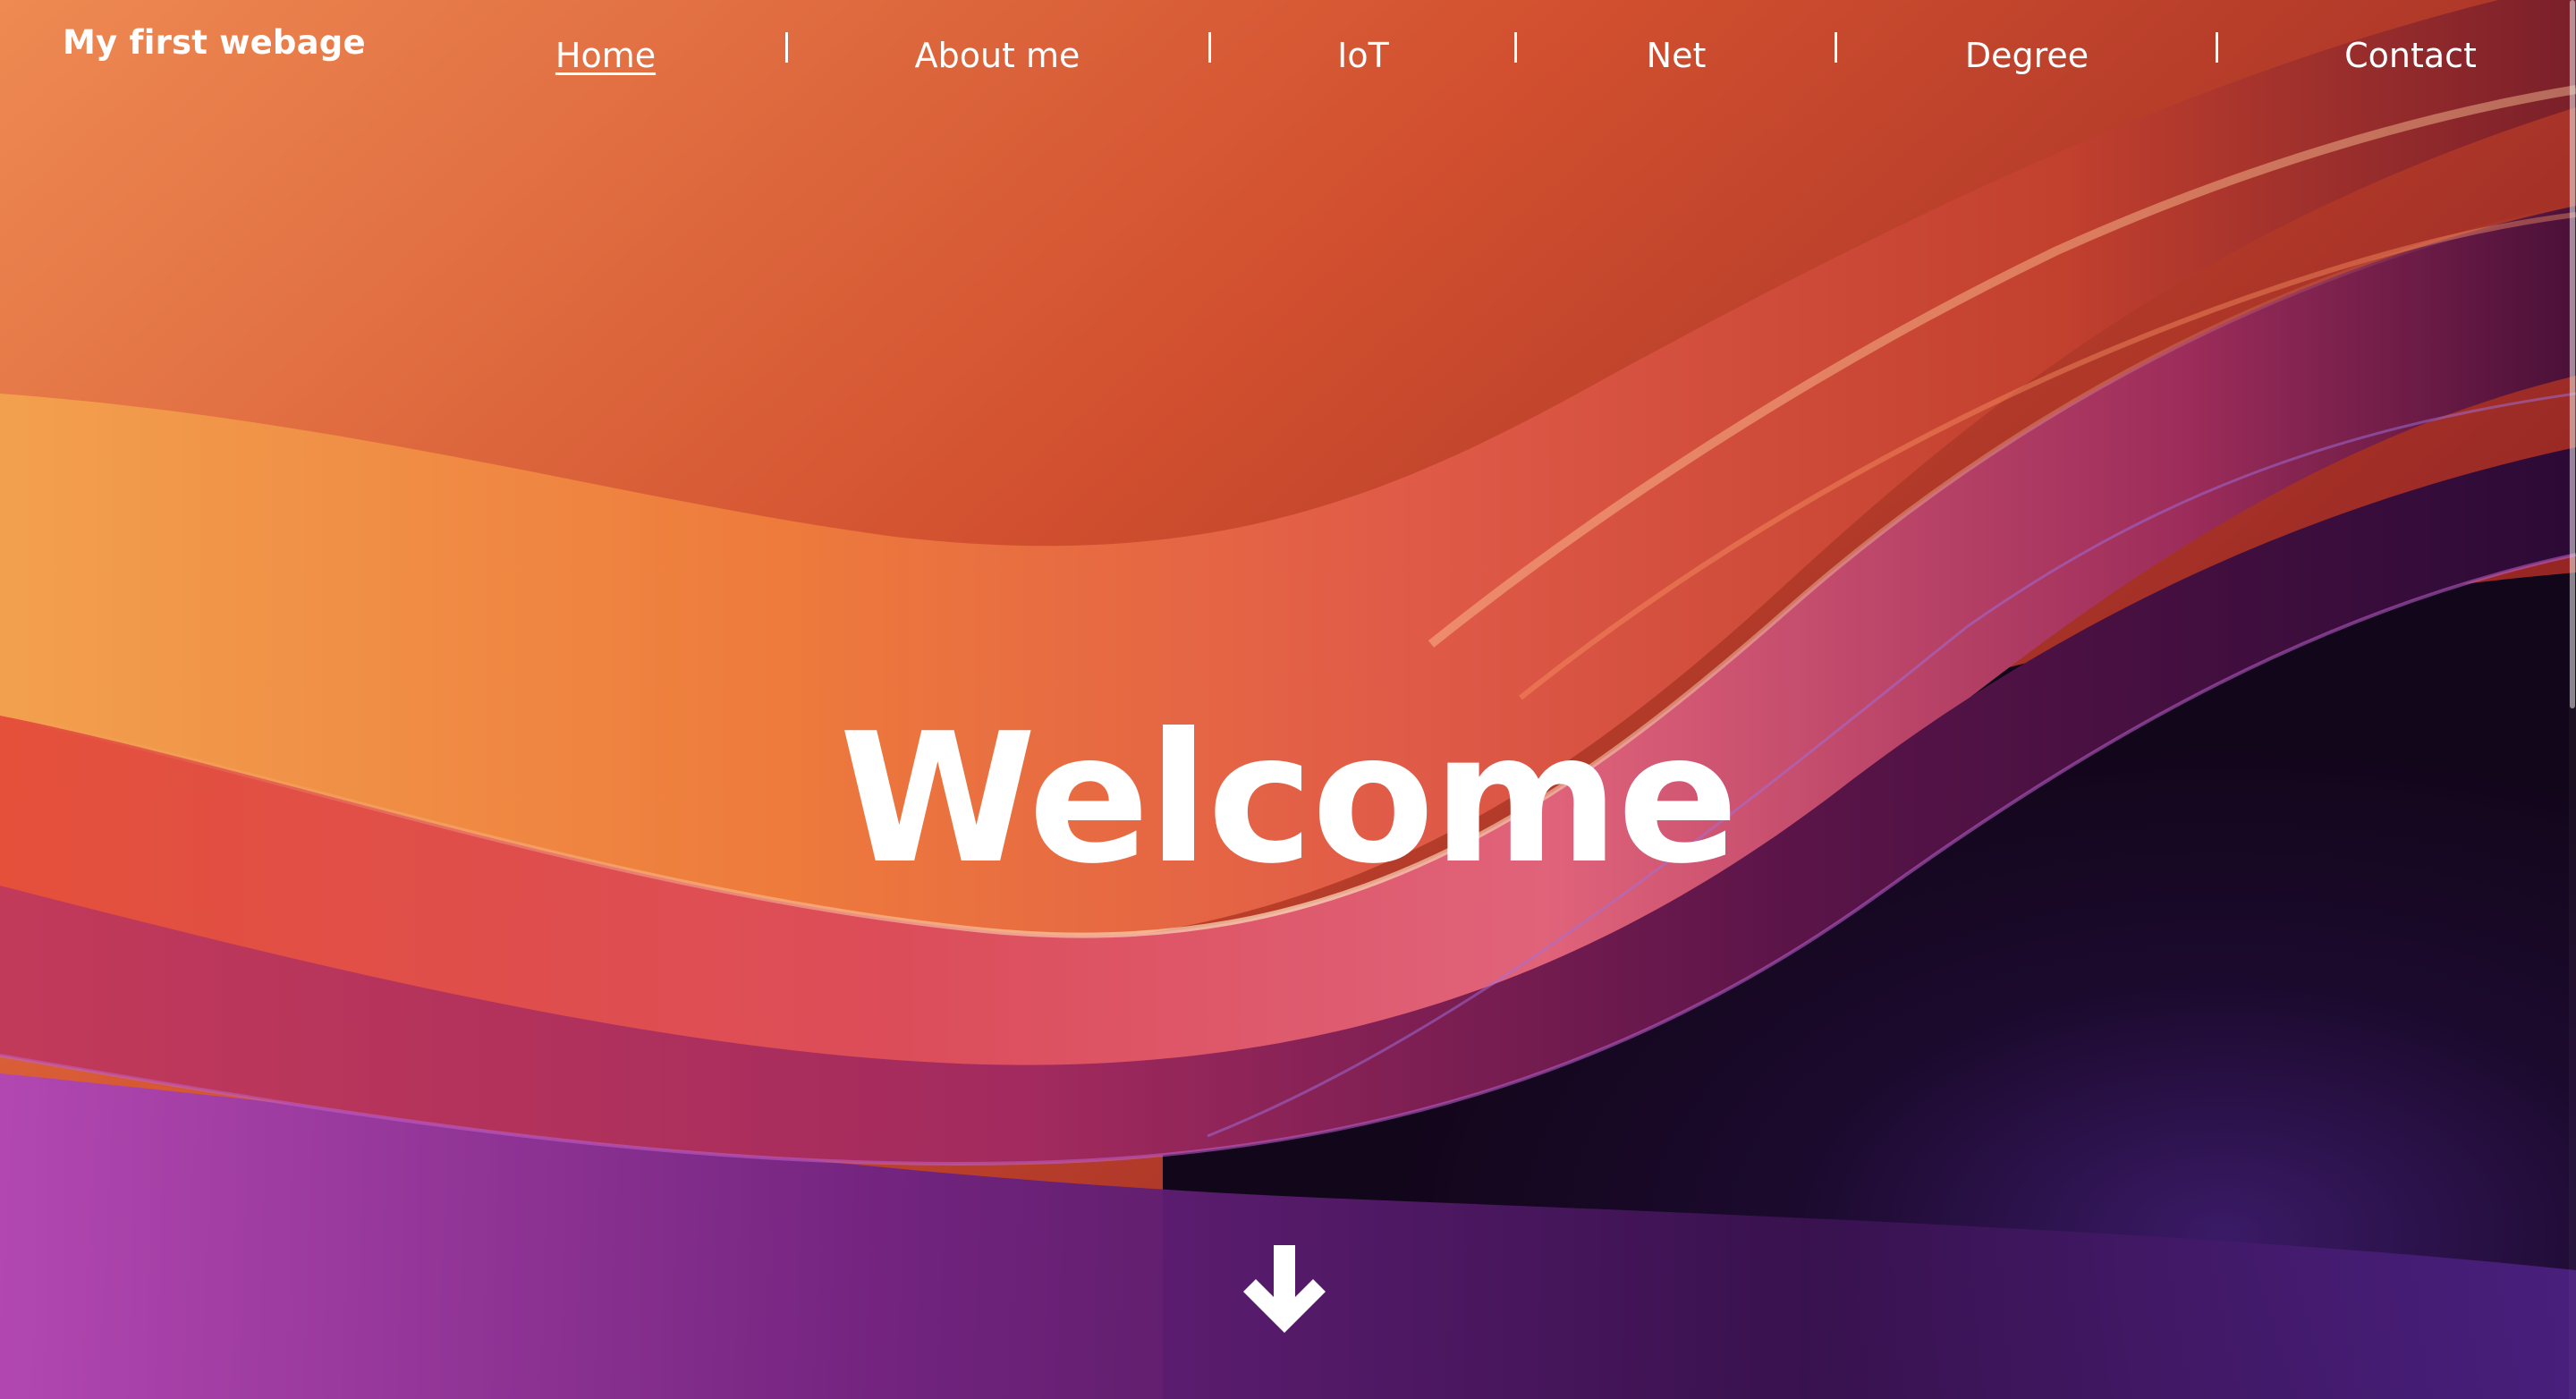 The width and height of the screenshot is (2576, 1399). Describe the element at coordinates (1289, 799) in the screenshot. I see `hero-heading: Welcome` at that location.